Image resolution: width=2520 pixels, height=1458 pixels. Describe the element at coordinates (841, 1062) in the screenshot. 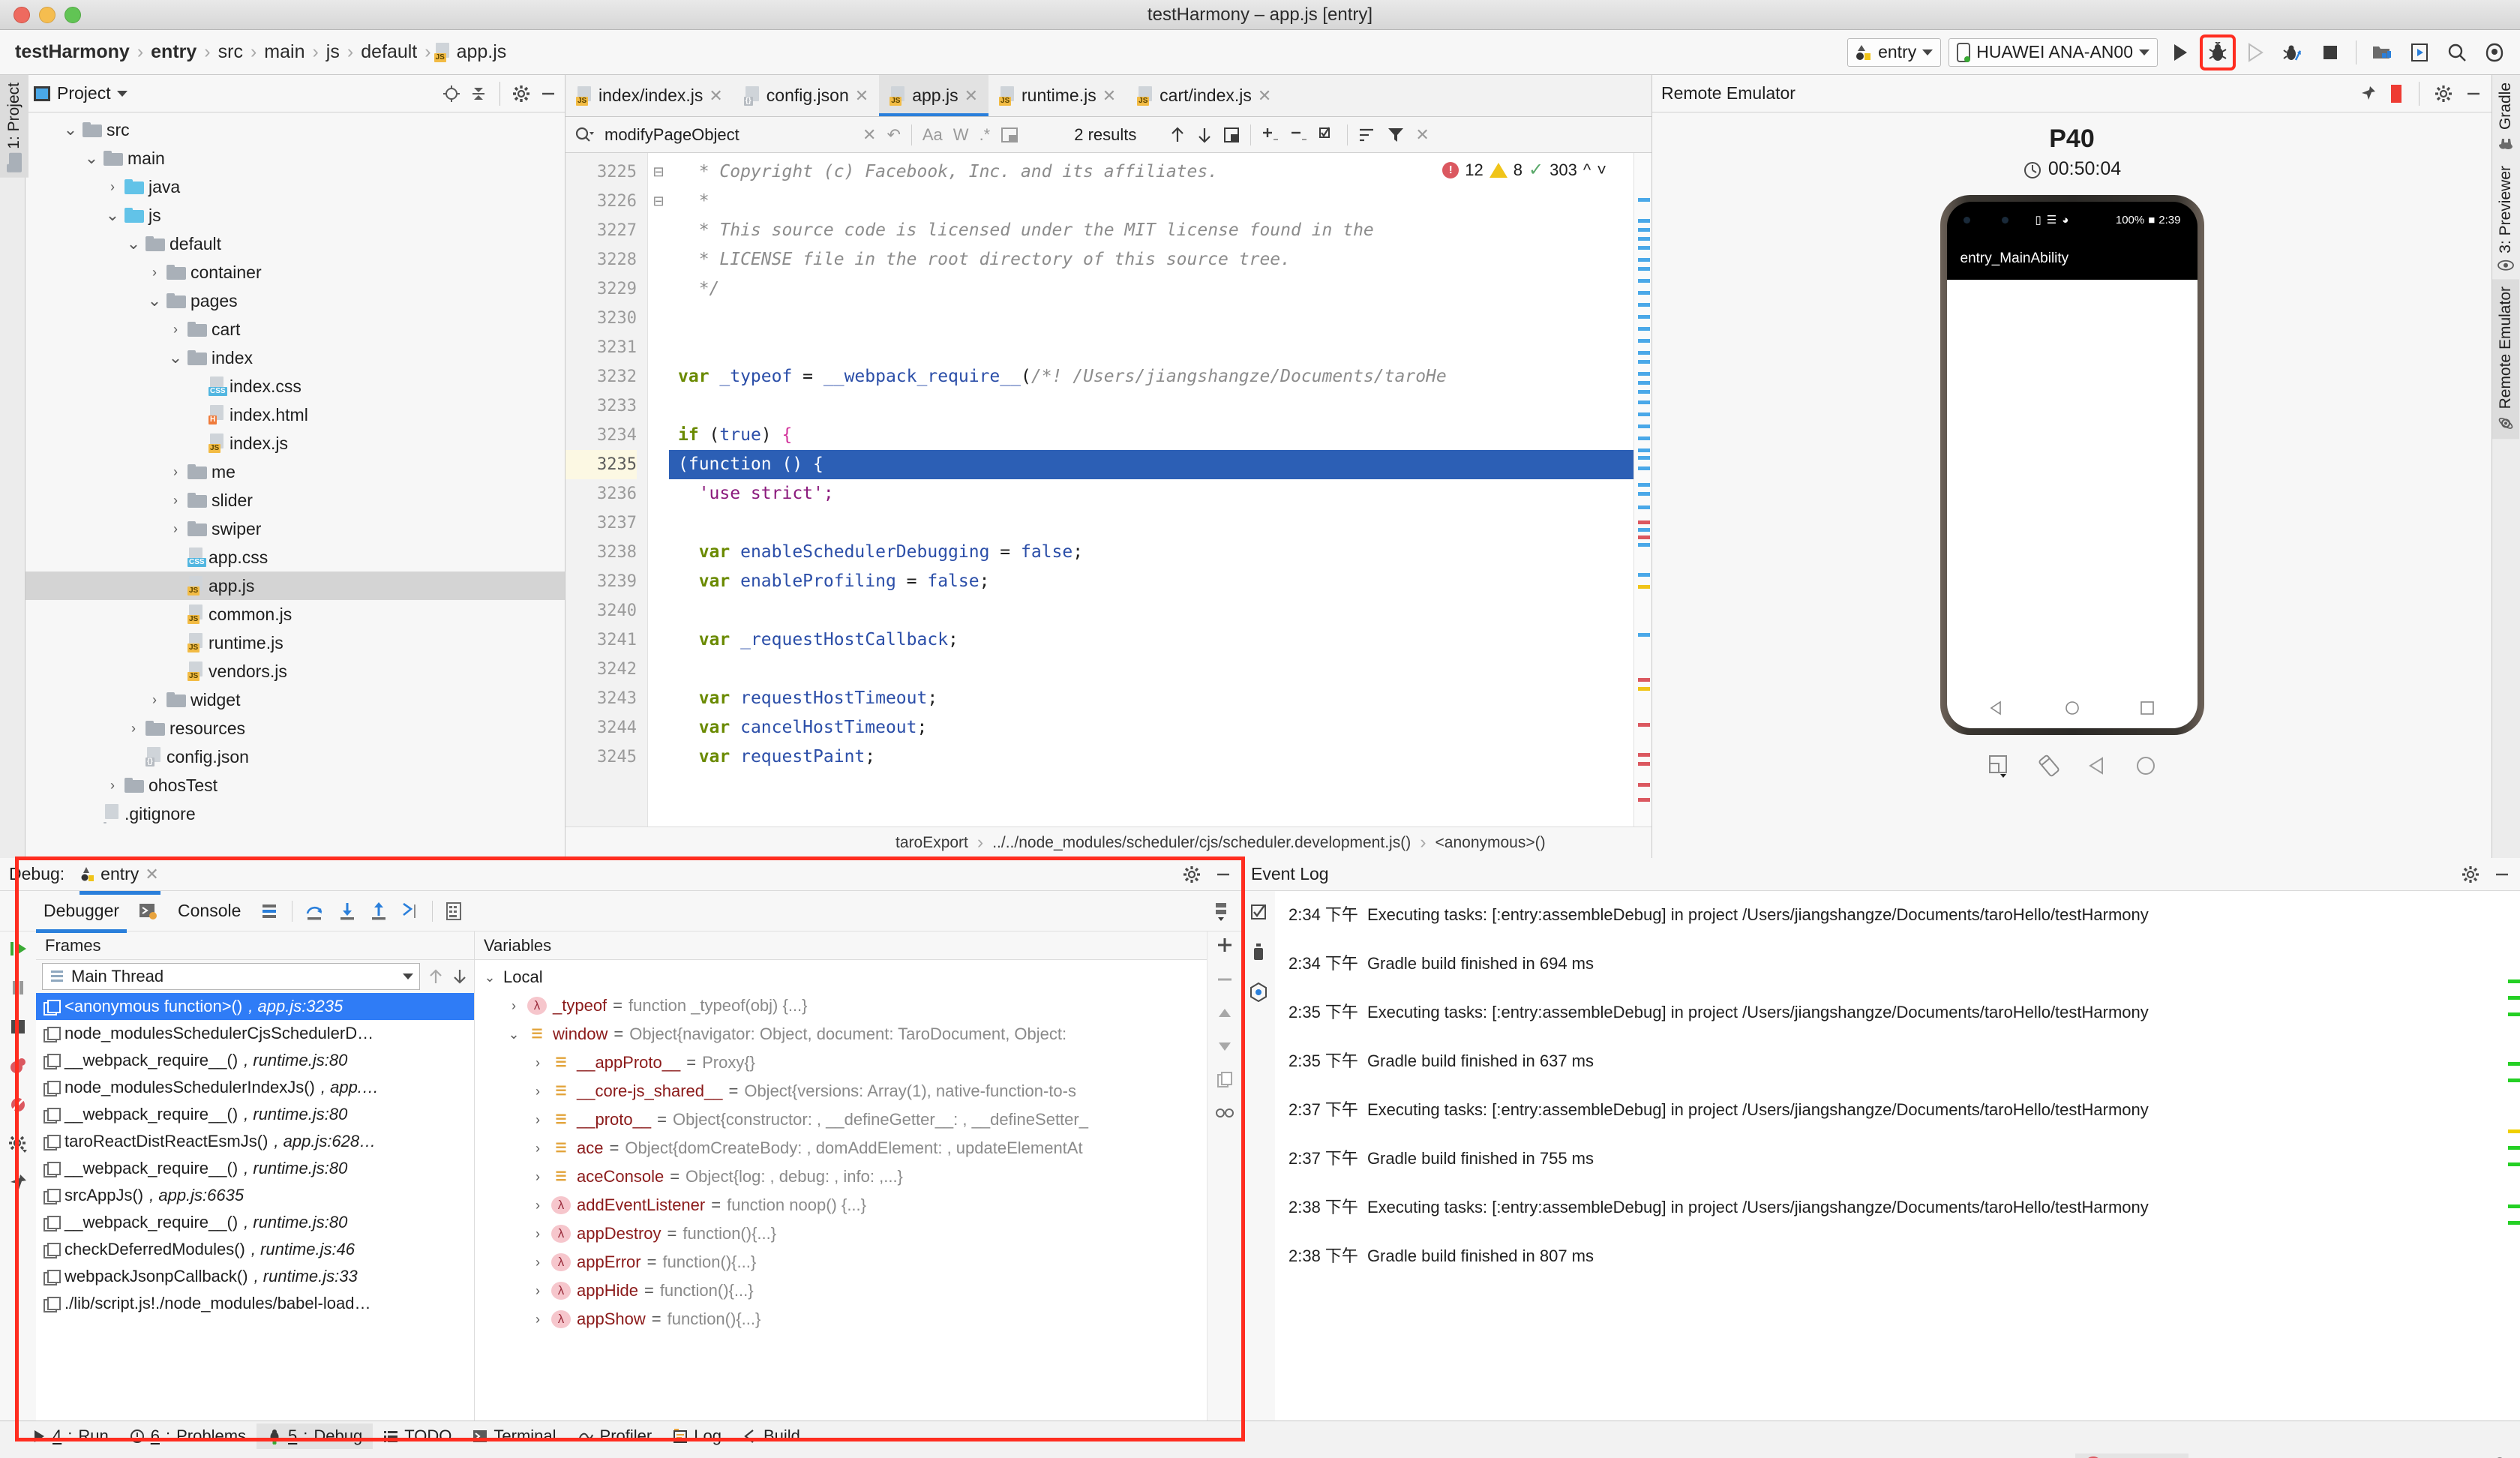

I see `variable-row: › ☰ __appProto__ = Proxy{}` at that location.